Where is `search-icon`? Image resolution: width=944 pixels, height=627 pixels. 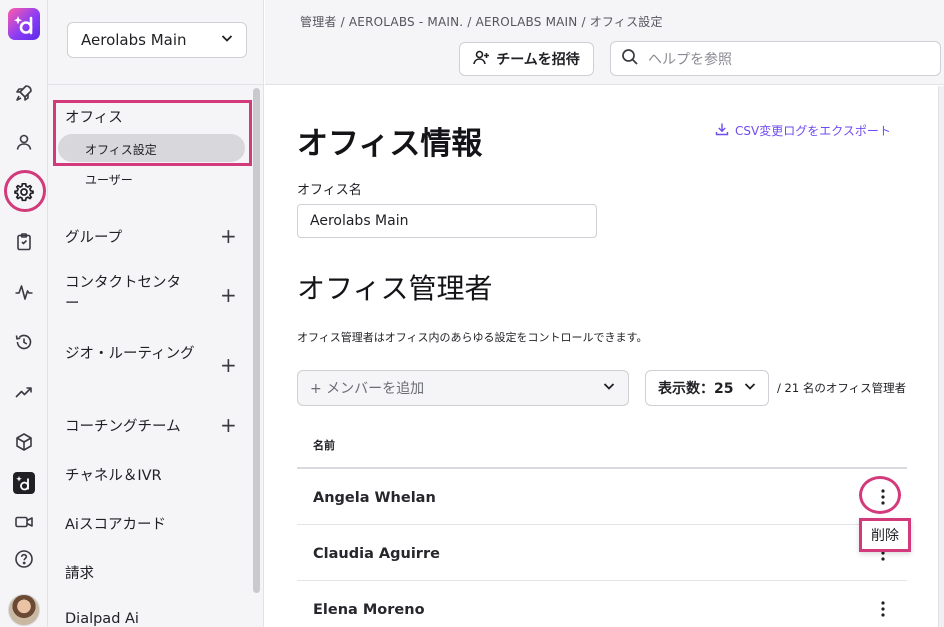
search-icon is located at coordinates (630, 59).